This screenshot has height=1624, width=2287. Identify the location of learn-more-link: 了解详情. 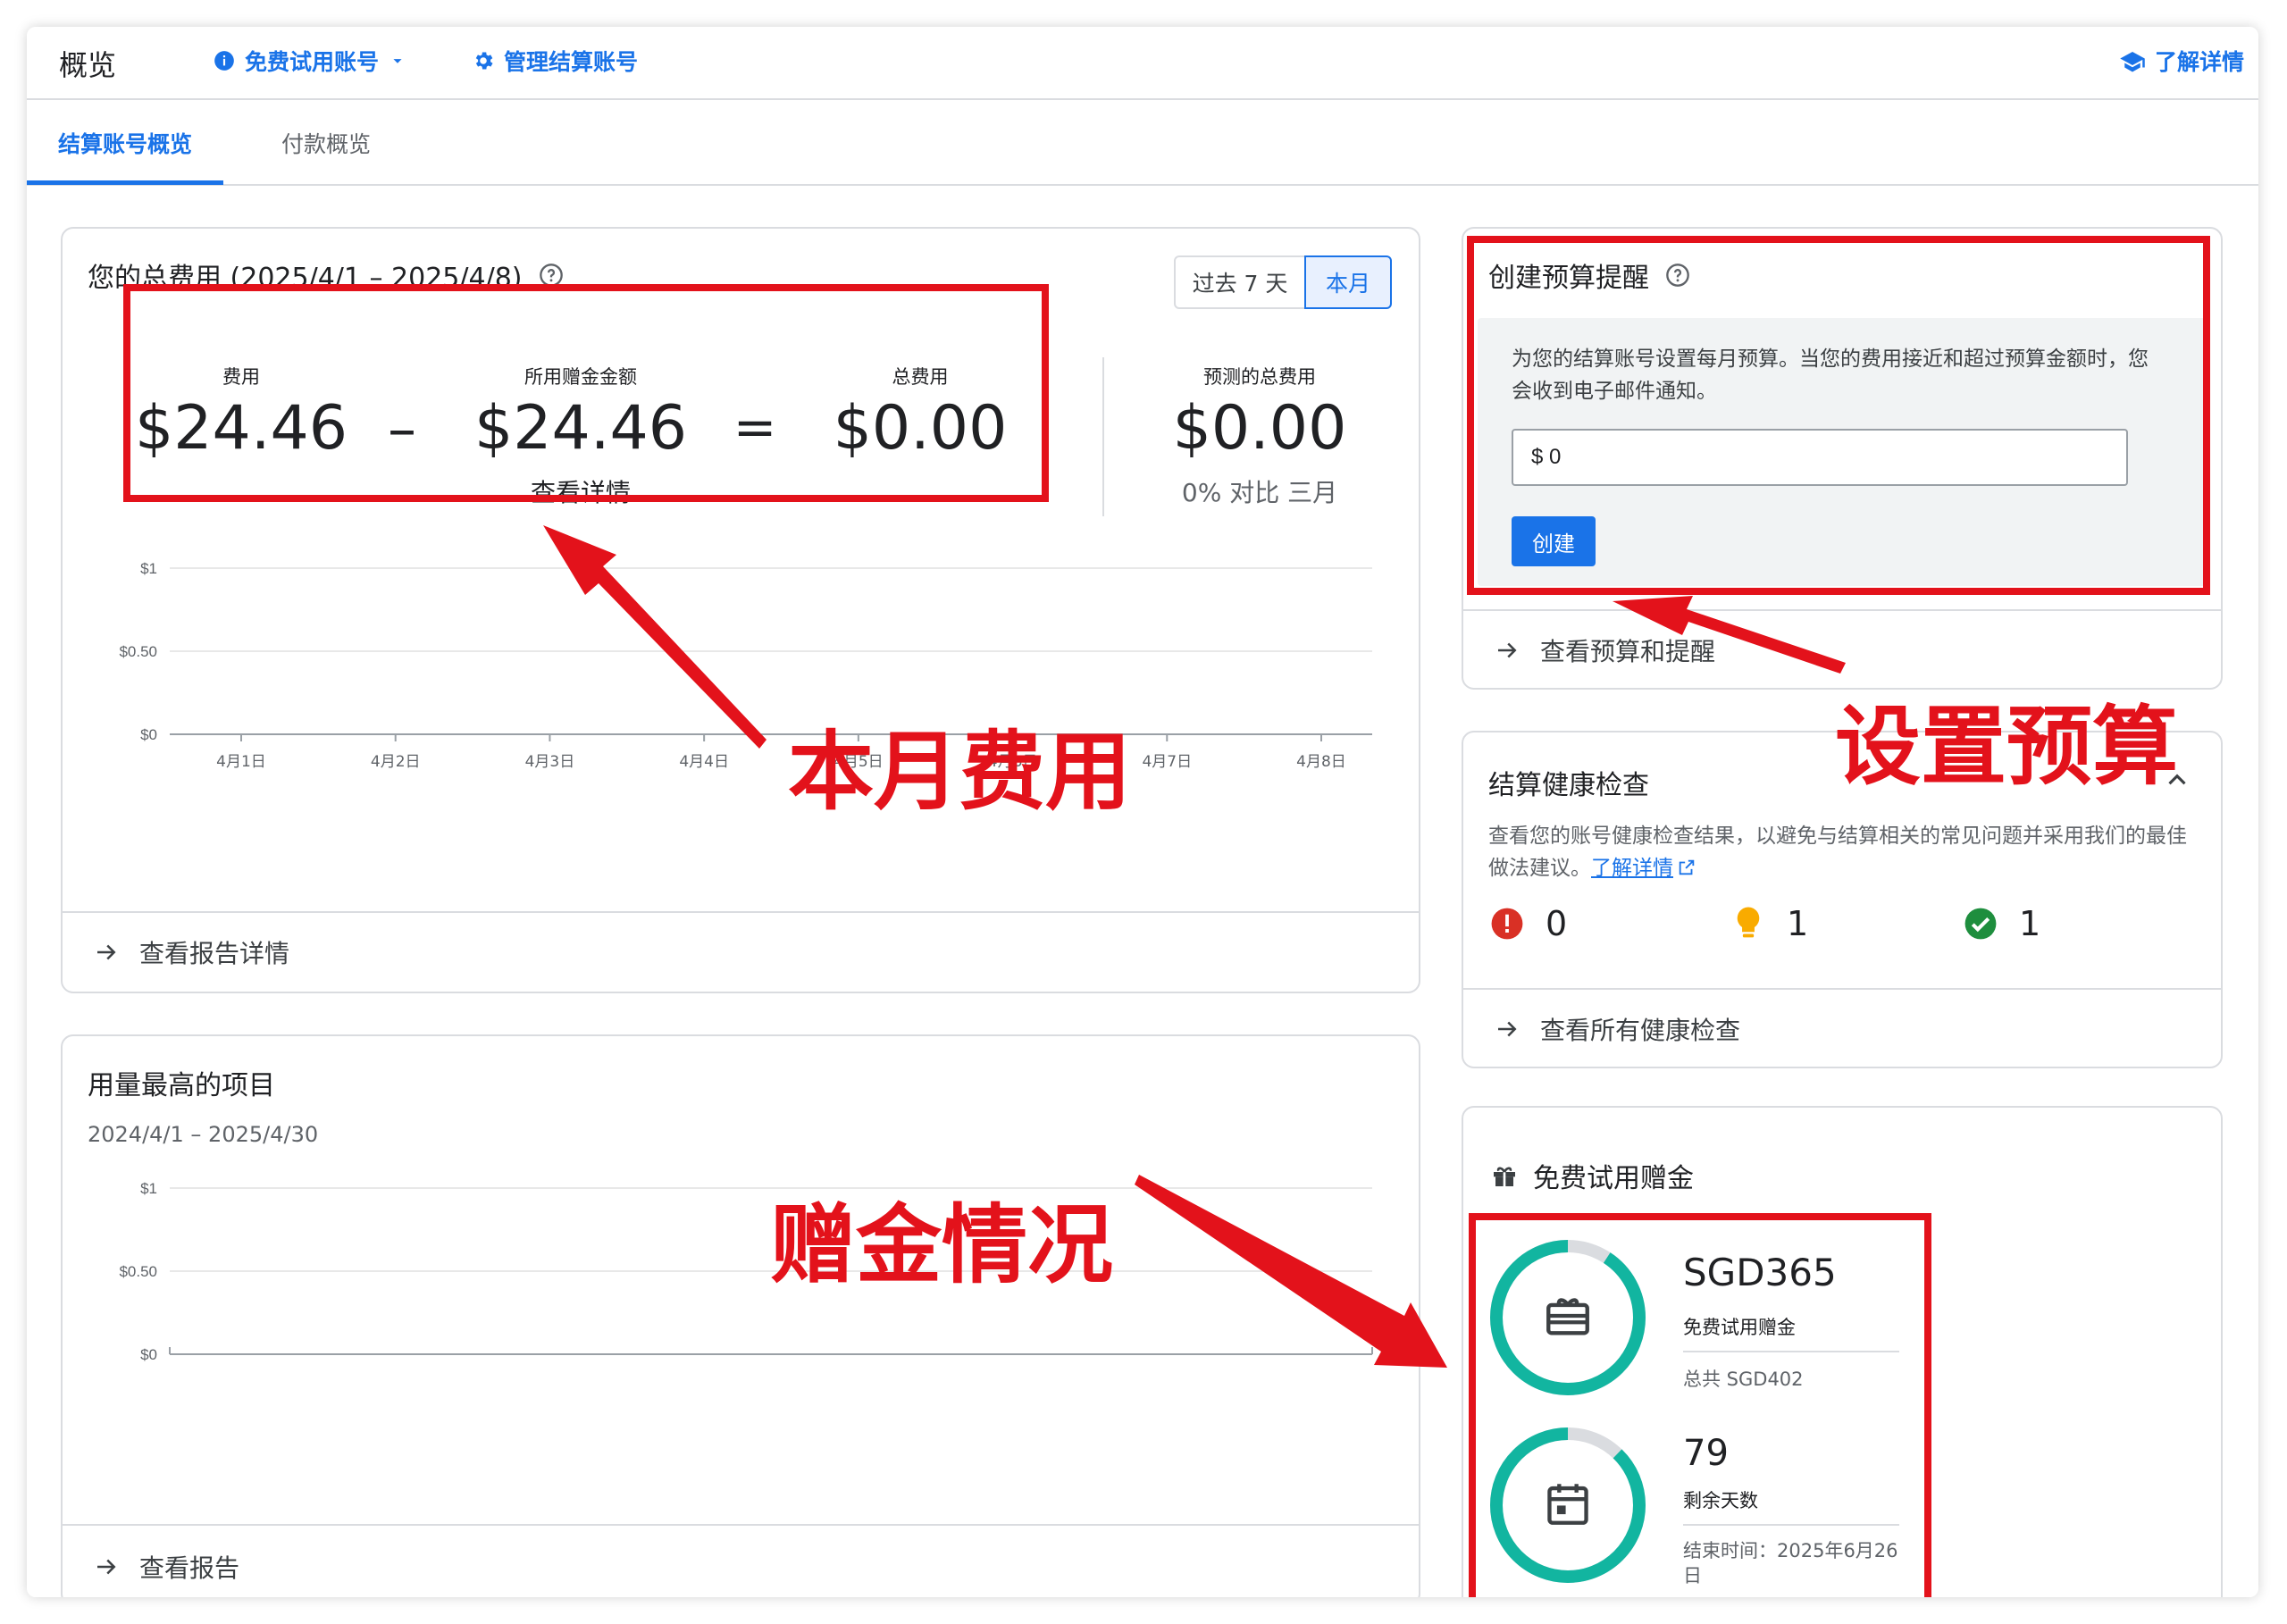
(2181, 61).